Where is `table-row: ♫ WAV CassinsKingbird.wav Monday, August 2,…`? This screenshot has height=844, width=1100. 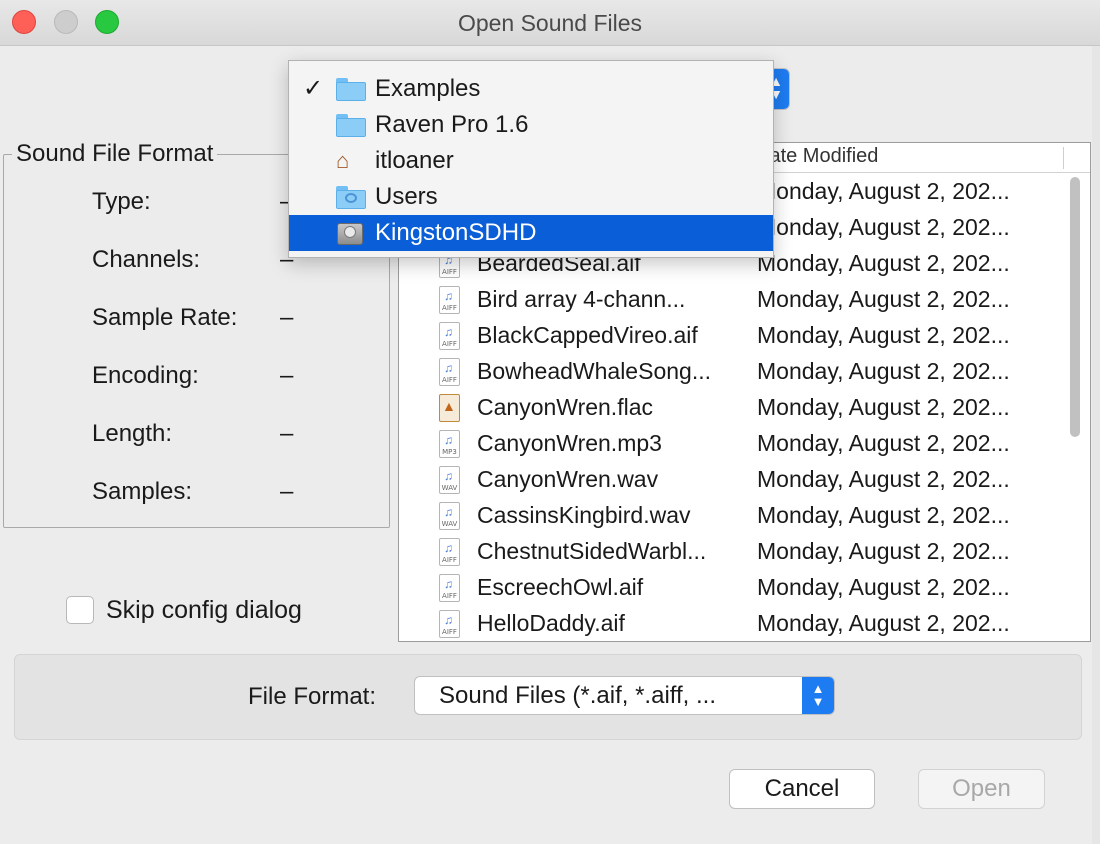 table-row: ♫ WAV CassinsKingbird.wav Monday, August 2,… is located at coordinates (734, 517).